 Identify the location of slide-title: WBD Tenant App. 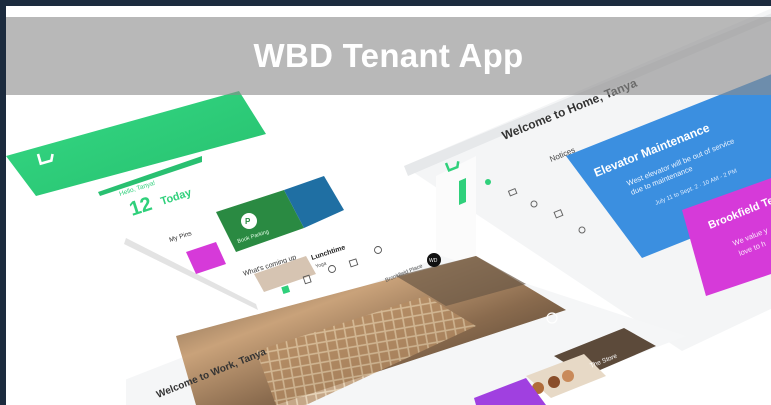
(388, 55).